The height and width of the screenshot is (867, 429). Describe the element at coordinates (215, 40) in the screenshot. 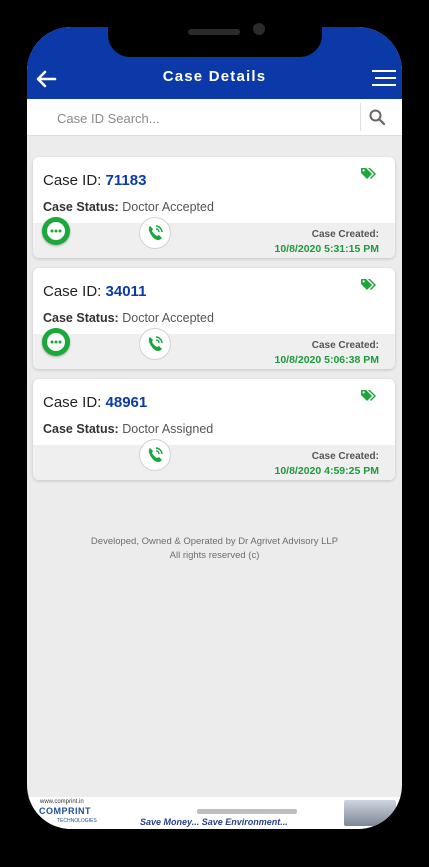

I see `phone-notch` at that location.